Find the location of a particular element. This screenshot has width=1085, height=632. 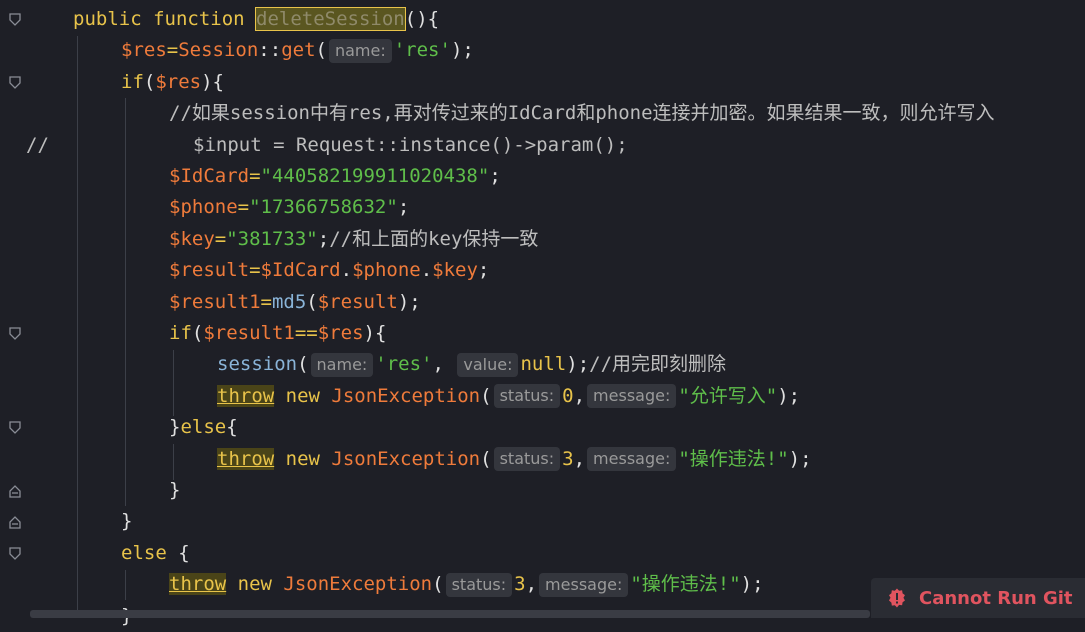

code-line: $input = Request::instance()->param(); is located at coordinates (410, 145).